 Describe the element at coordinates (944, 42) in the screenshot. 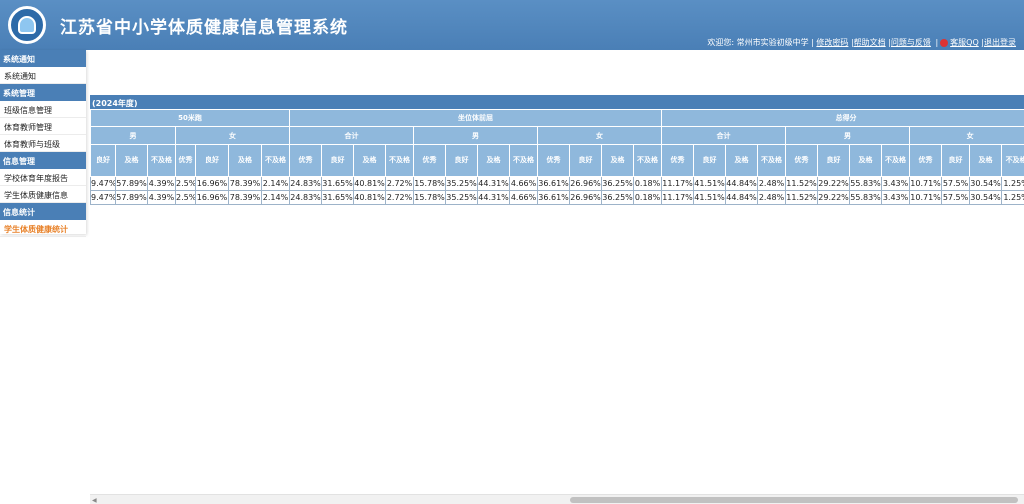

I see `qq-icon` at that location.